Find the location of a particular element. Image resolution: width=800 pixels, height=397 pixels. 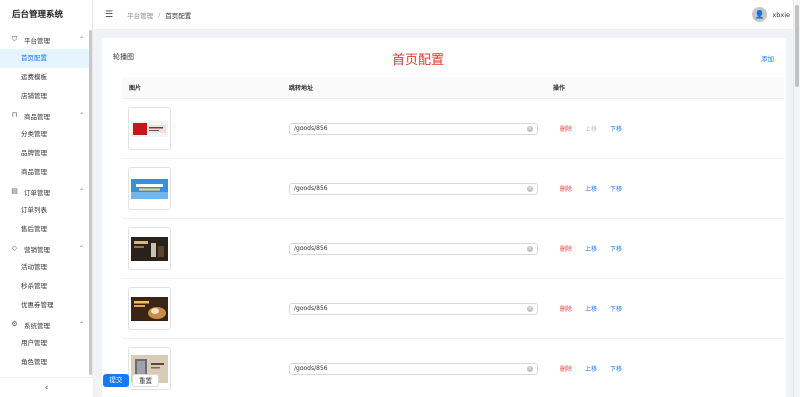

sidebar-item-goods: 商品管理 is located at coordinates (46, 172).